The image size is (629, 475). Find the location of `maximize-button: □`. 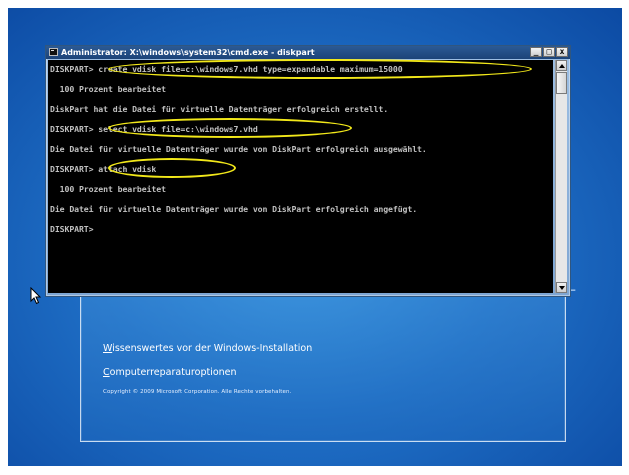

maximize-button: □ is located at coordinates (549, 52).